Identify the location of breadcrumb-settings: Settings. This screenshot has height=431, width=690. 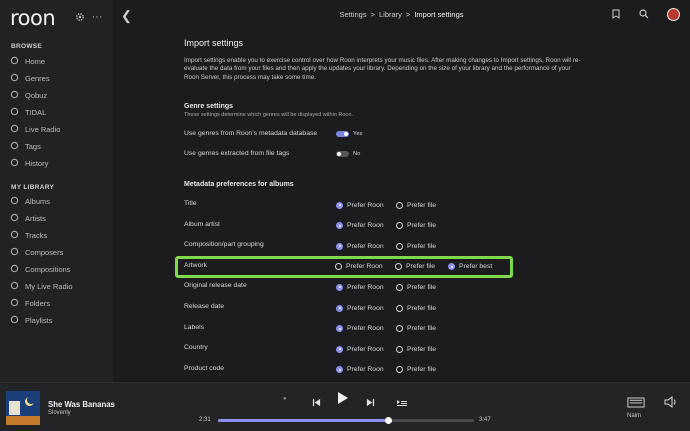
(352, 14).